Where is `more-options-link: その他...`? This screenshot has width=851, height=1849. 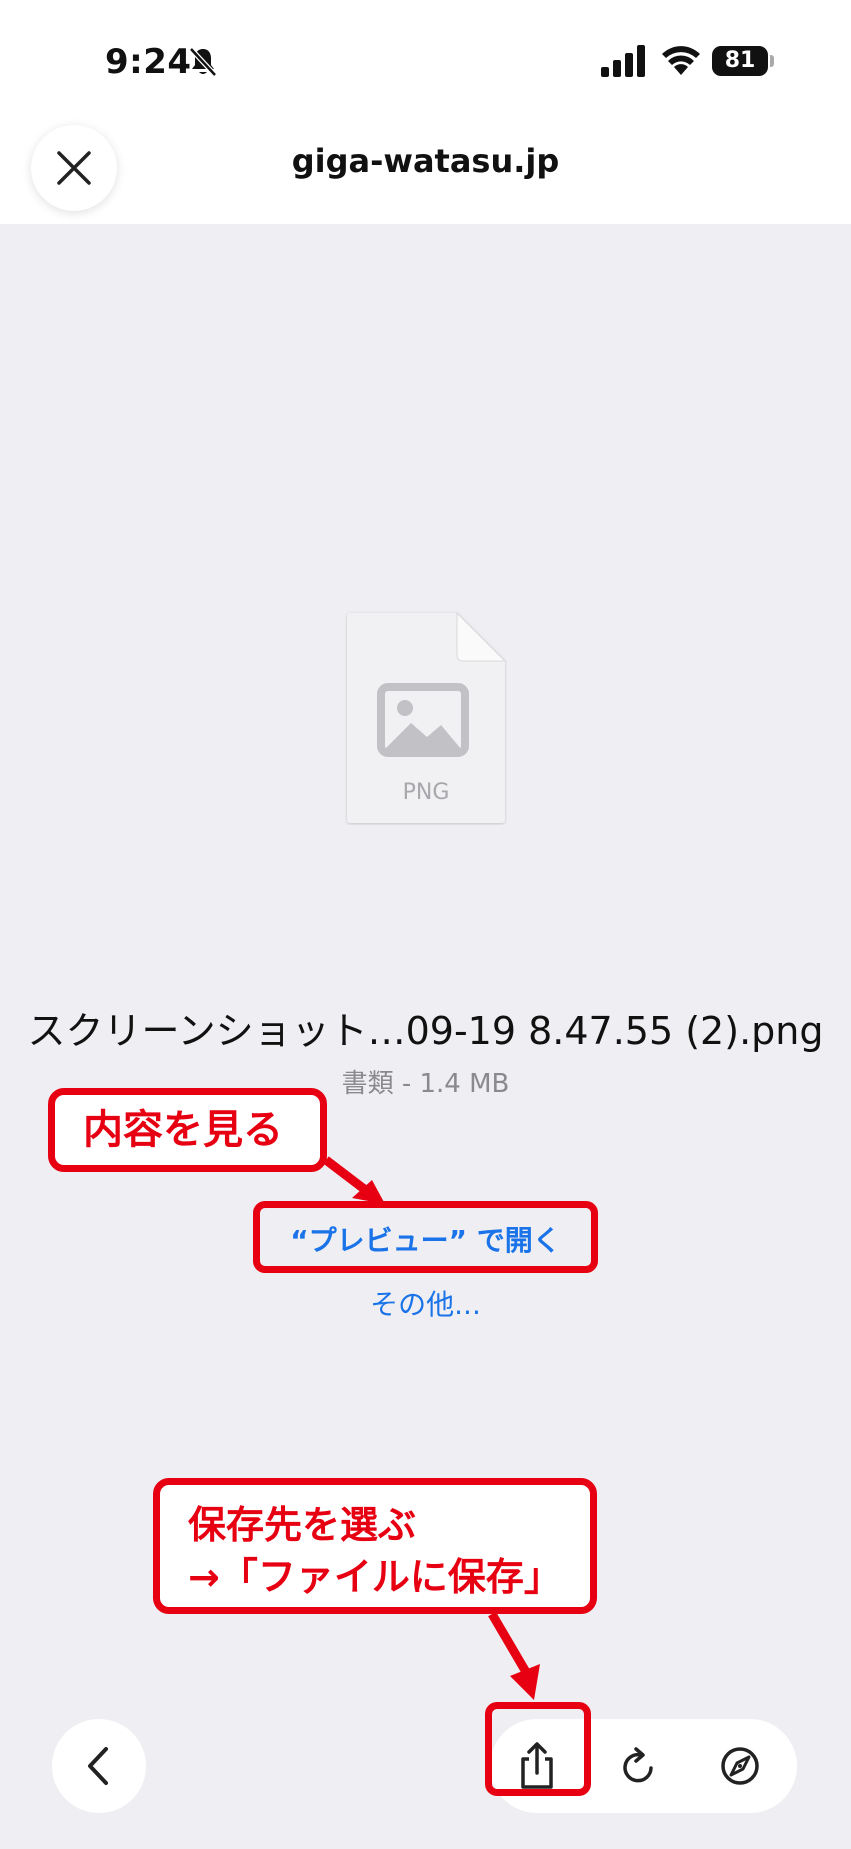
more-options-link: その他... is located at coordinates (425, 1303).